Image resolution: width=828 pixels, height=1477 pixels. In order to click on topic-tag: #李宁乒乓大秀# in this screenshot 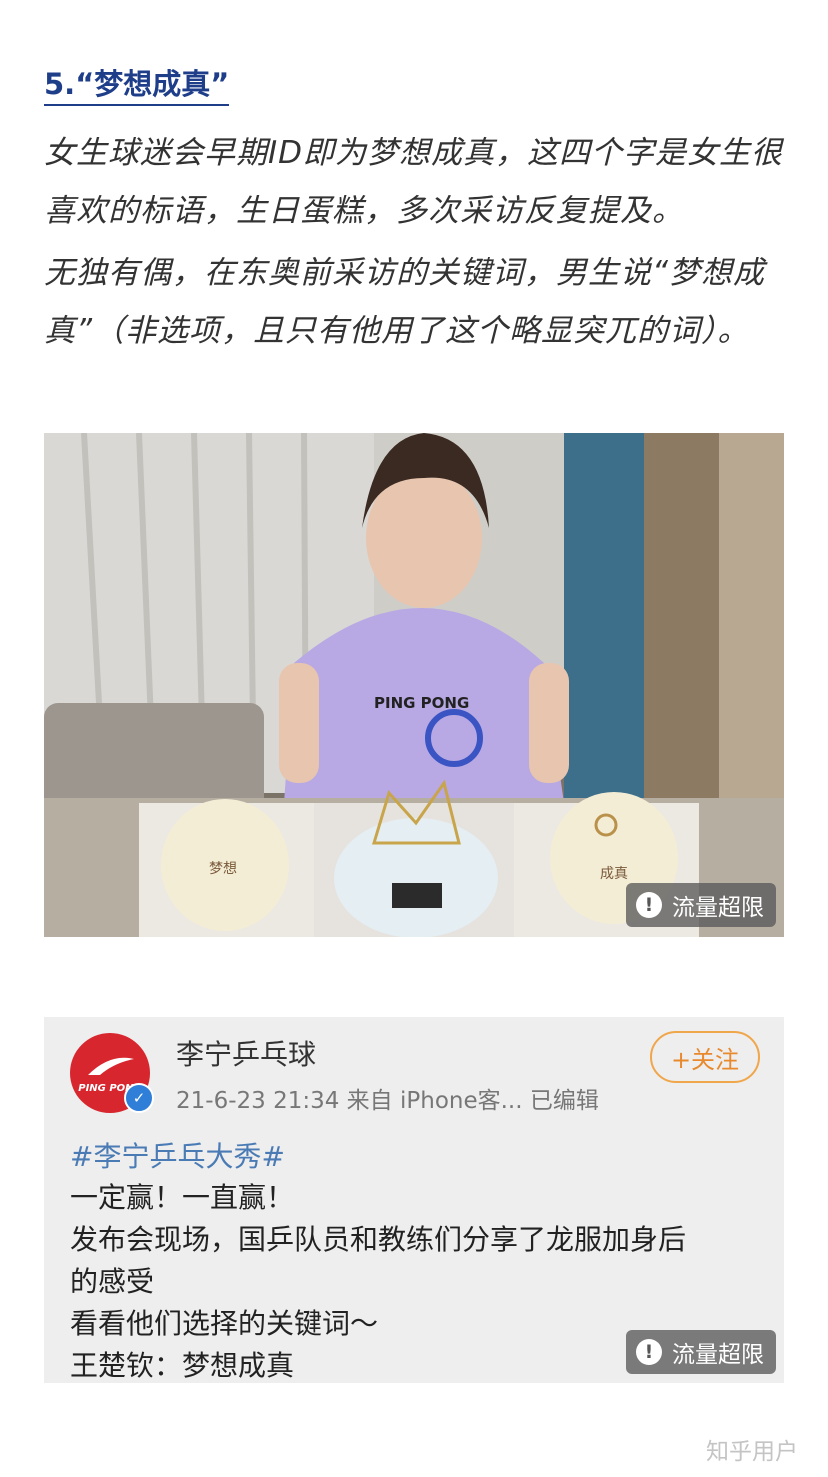, I will do `click(177, 1155)`.